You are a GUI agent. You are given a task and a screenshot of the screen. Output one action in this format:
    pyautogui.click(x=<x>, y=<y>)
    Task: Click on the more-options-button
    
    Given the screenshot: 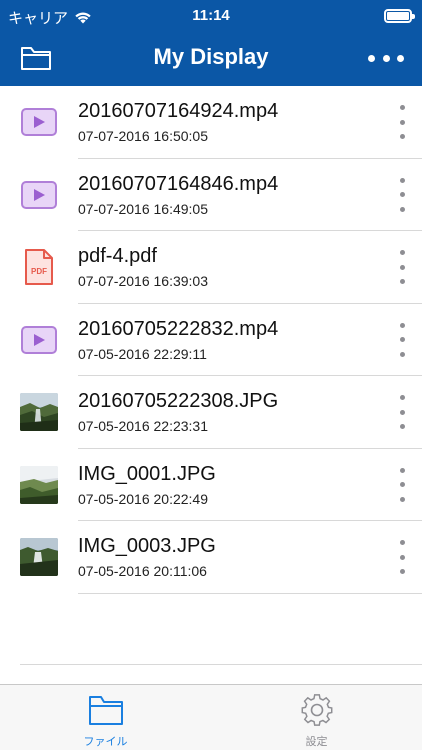 What is the action you would take?
    pyautogui.click(x=386, y=58)
    